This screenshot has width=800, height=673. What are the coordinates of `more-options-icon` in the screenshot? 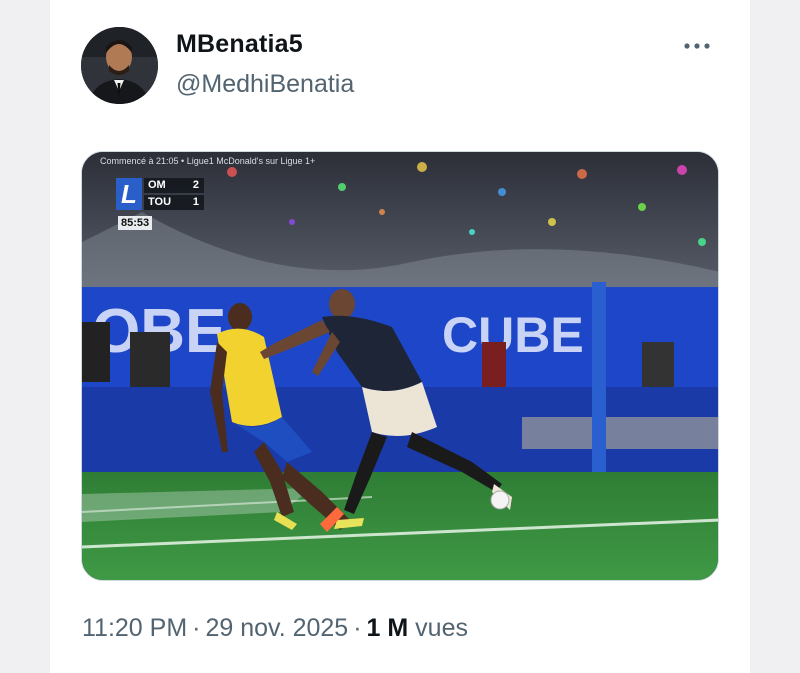 It's located at (697, 46).